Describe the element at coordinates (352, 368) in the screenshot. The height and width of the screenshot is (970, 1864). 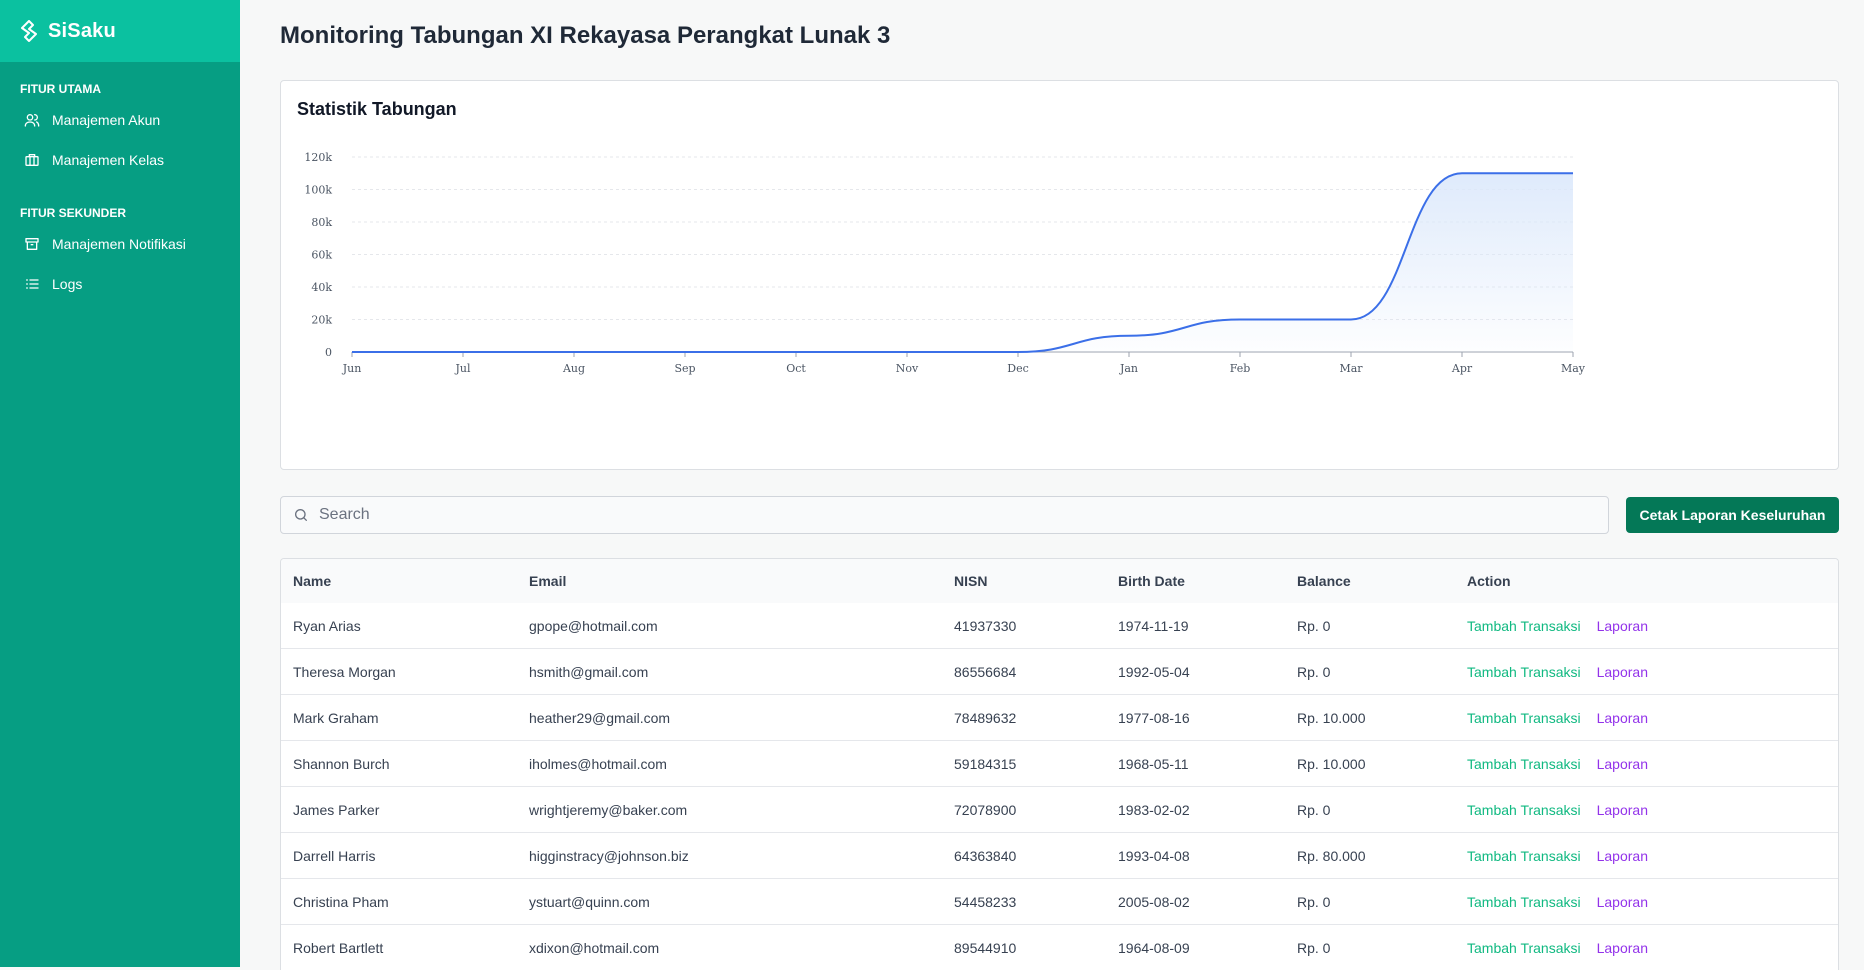
I see `x-tick-label: Jun` at that location.